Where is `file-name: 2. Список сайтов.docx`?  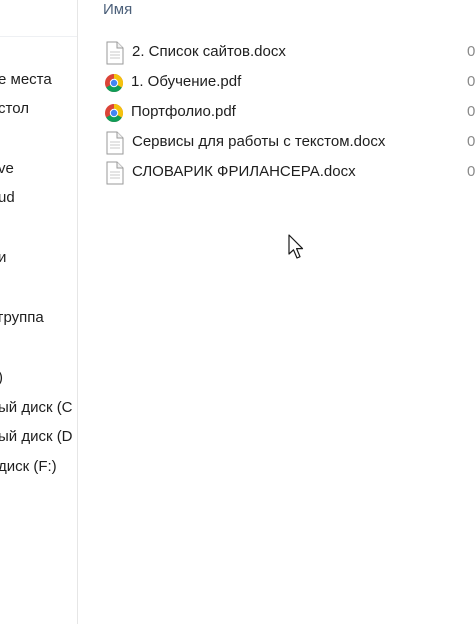 file-name: 2. Список сайтов.docx is located at coordinates (209, 51).